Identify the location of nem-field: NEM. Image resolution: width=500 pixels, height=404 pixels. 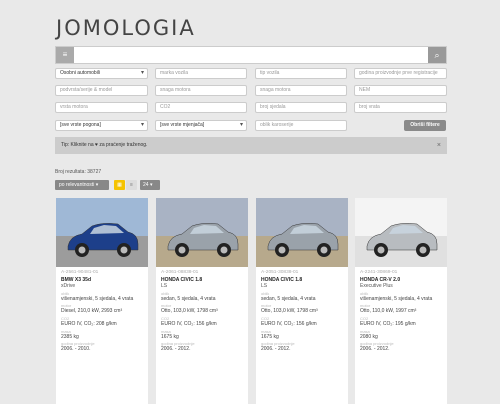
(400, 90).